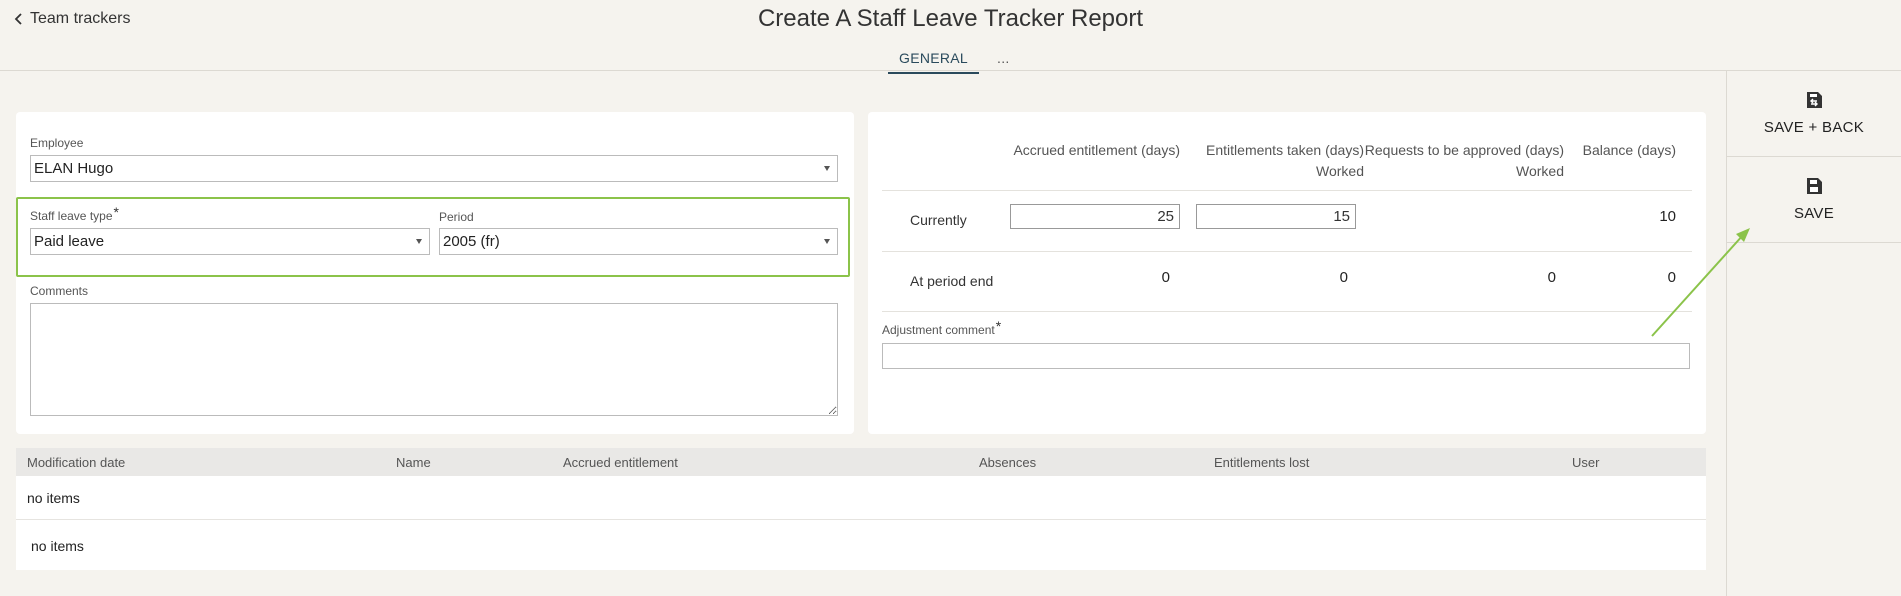 This screenshot has width=1901, height=596. I want to click on column-header: Absences, so click(1008, 462).